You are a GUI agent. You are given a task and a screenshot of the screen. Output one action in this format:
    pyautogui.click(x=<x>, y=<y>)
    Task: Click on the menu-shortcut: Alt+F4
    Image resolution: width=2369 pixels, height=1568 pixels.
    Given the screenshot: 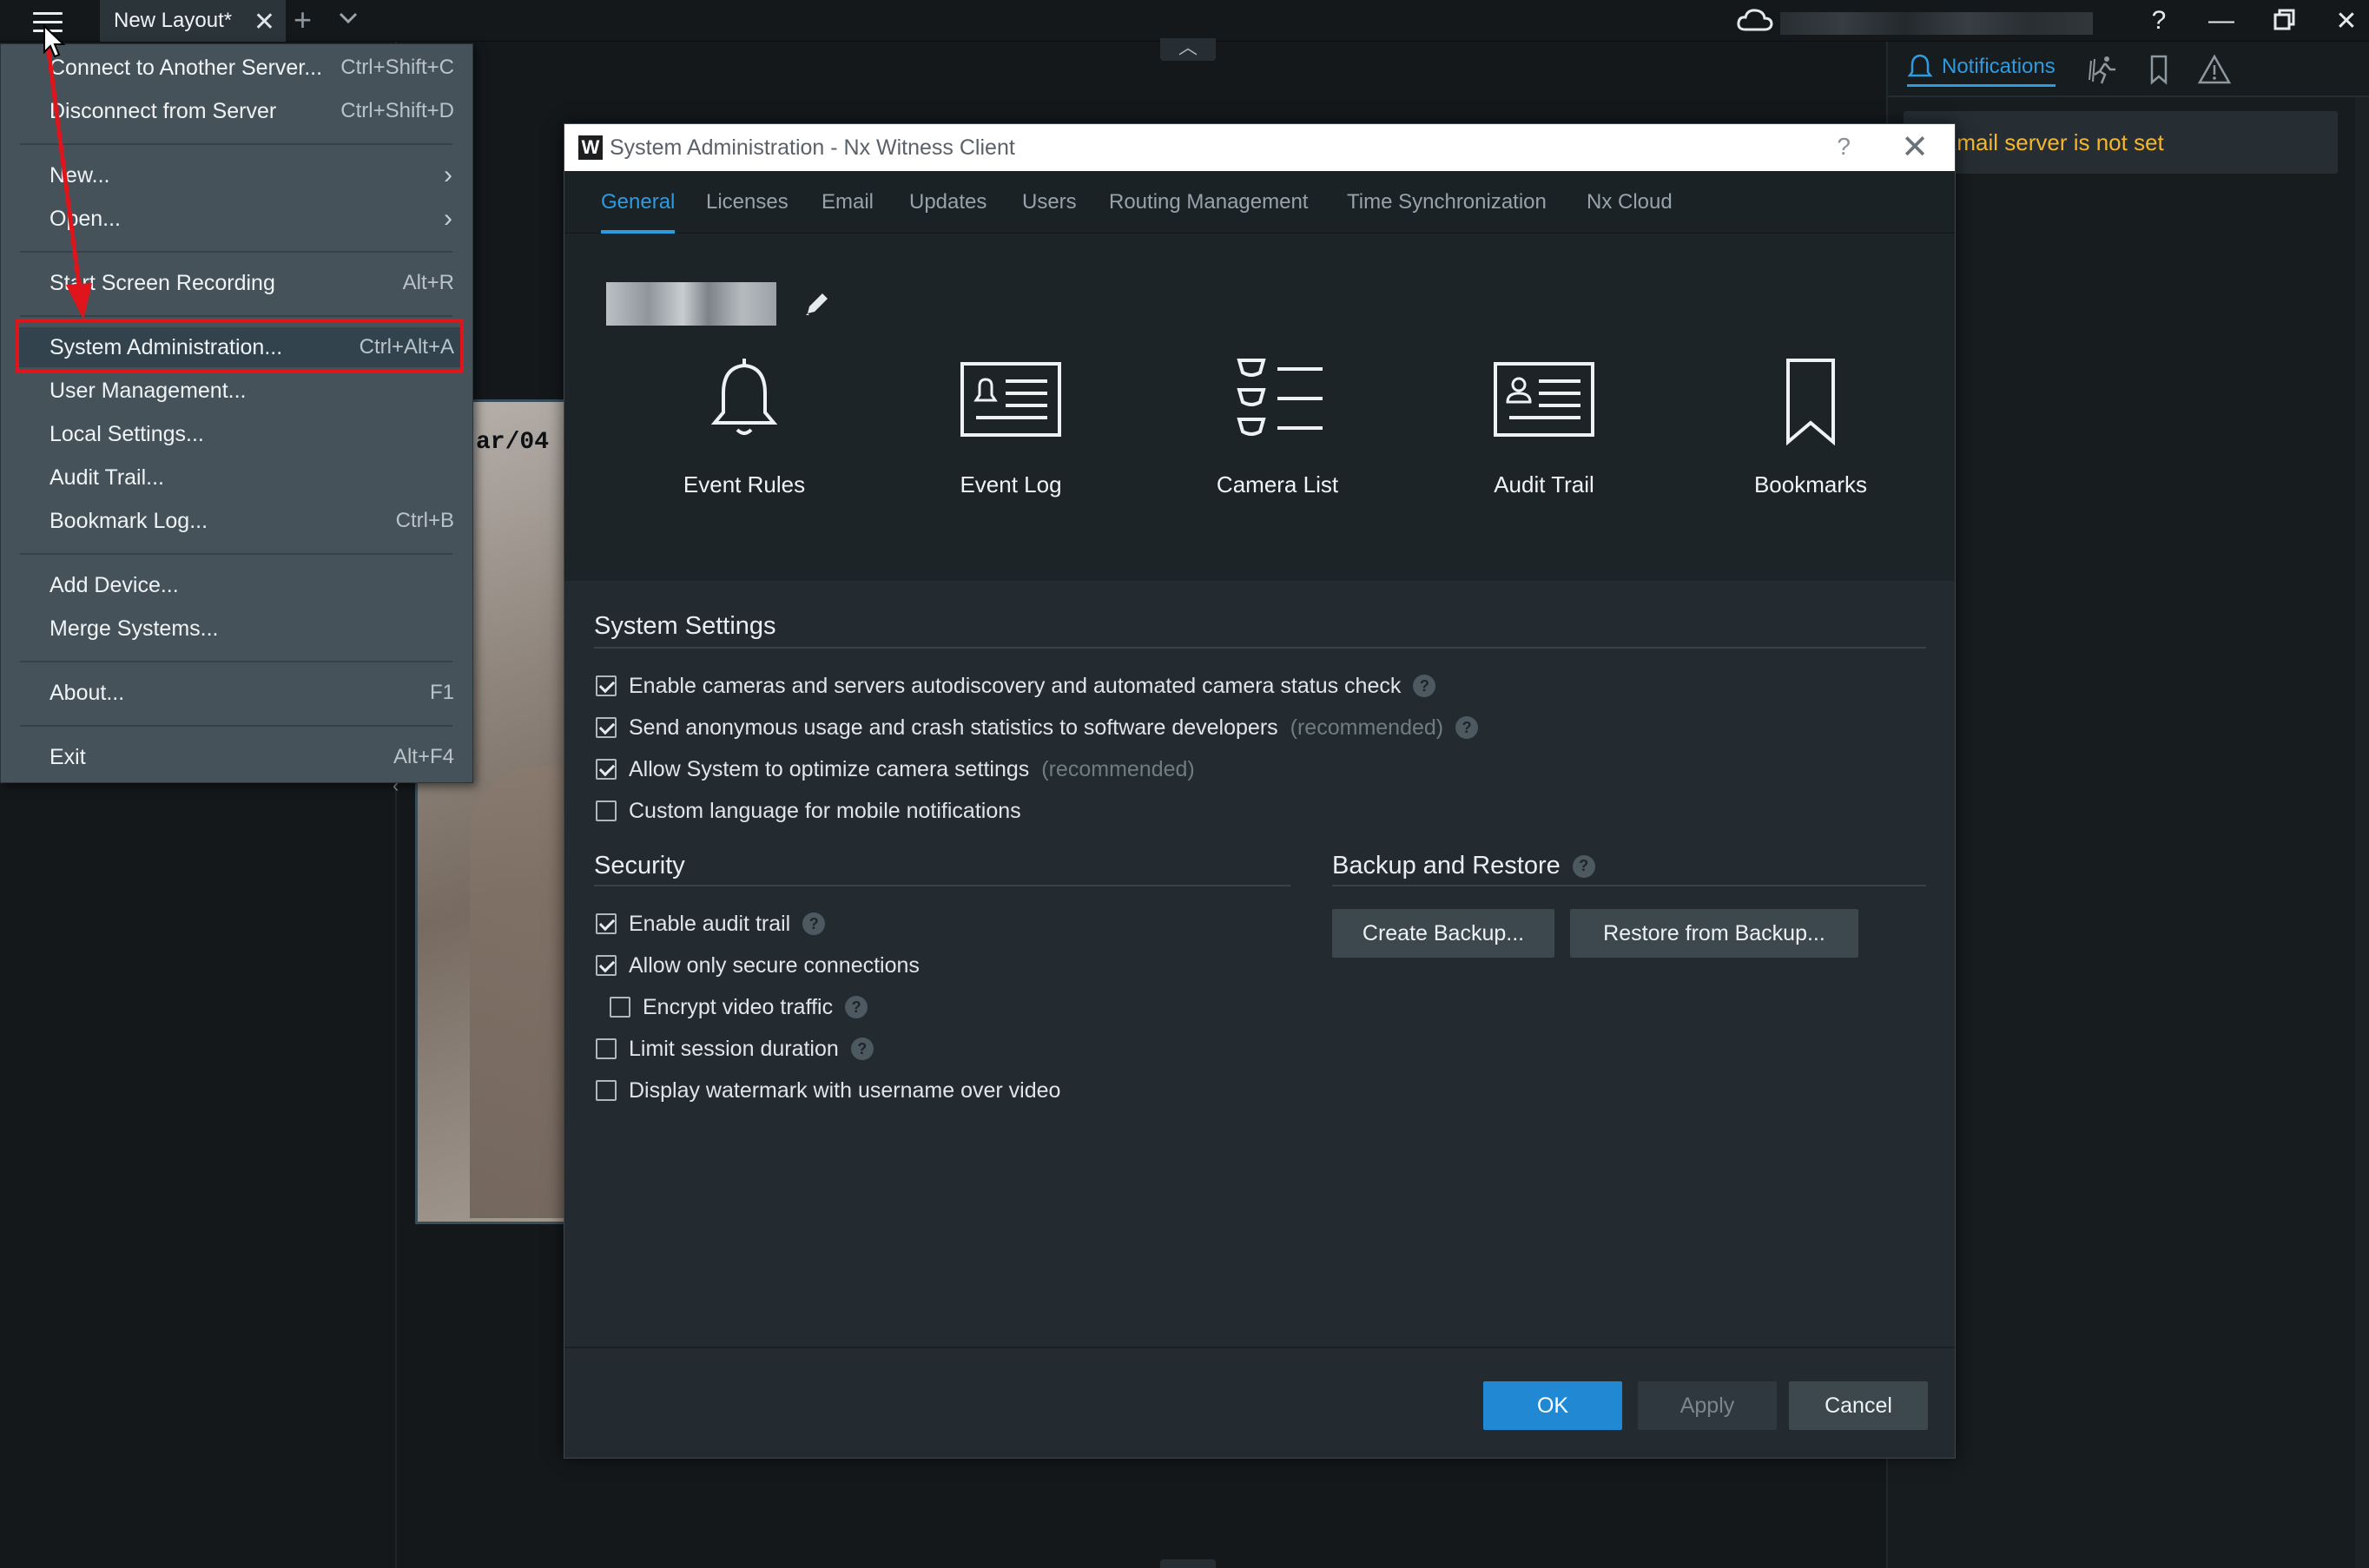 What is the action you would take?
    pyautogui.click(x=423, y=756)
    